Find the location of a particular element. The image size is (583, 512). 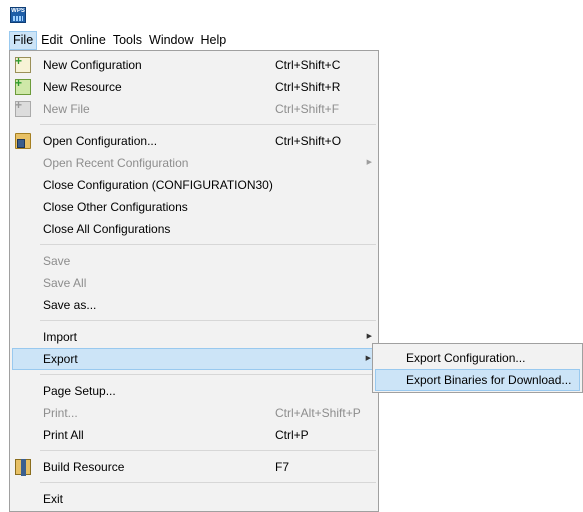

menu-edit: Edit is located at coordinates (52, 40).